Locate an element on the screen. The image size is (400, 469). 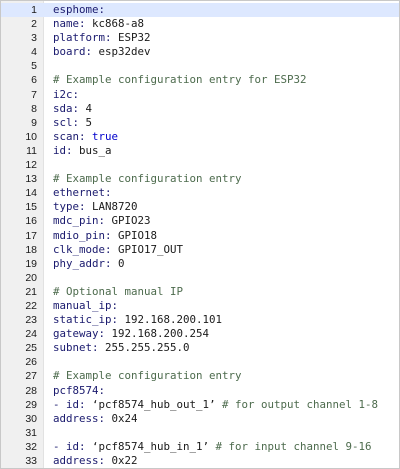
code-line: 16 mdc_pin: GPIO23 is located at coordinates (200, 221).